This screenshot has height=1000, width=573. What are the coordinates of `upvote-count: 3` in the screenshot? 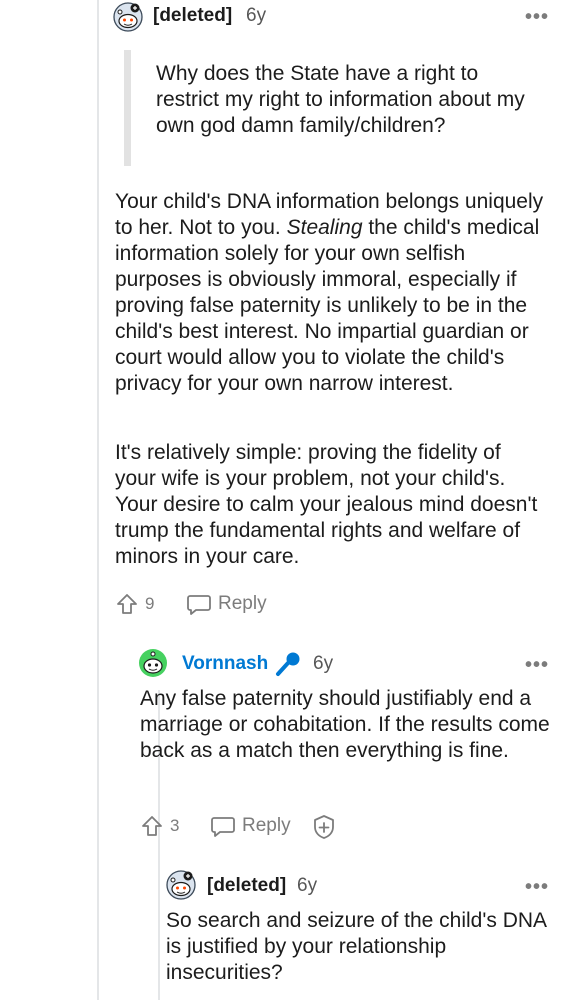 It's located at (175, 825).